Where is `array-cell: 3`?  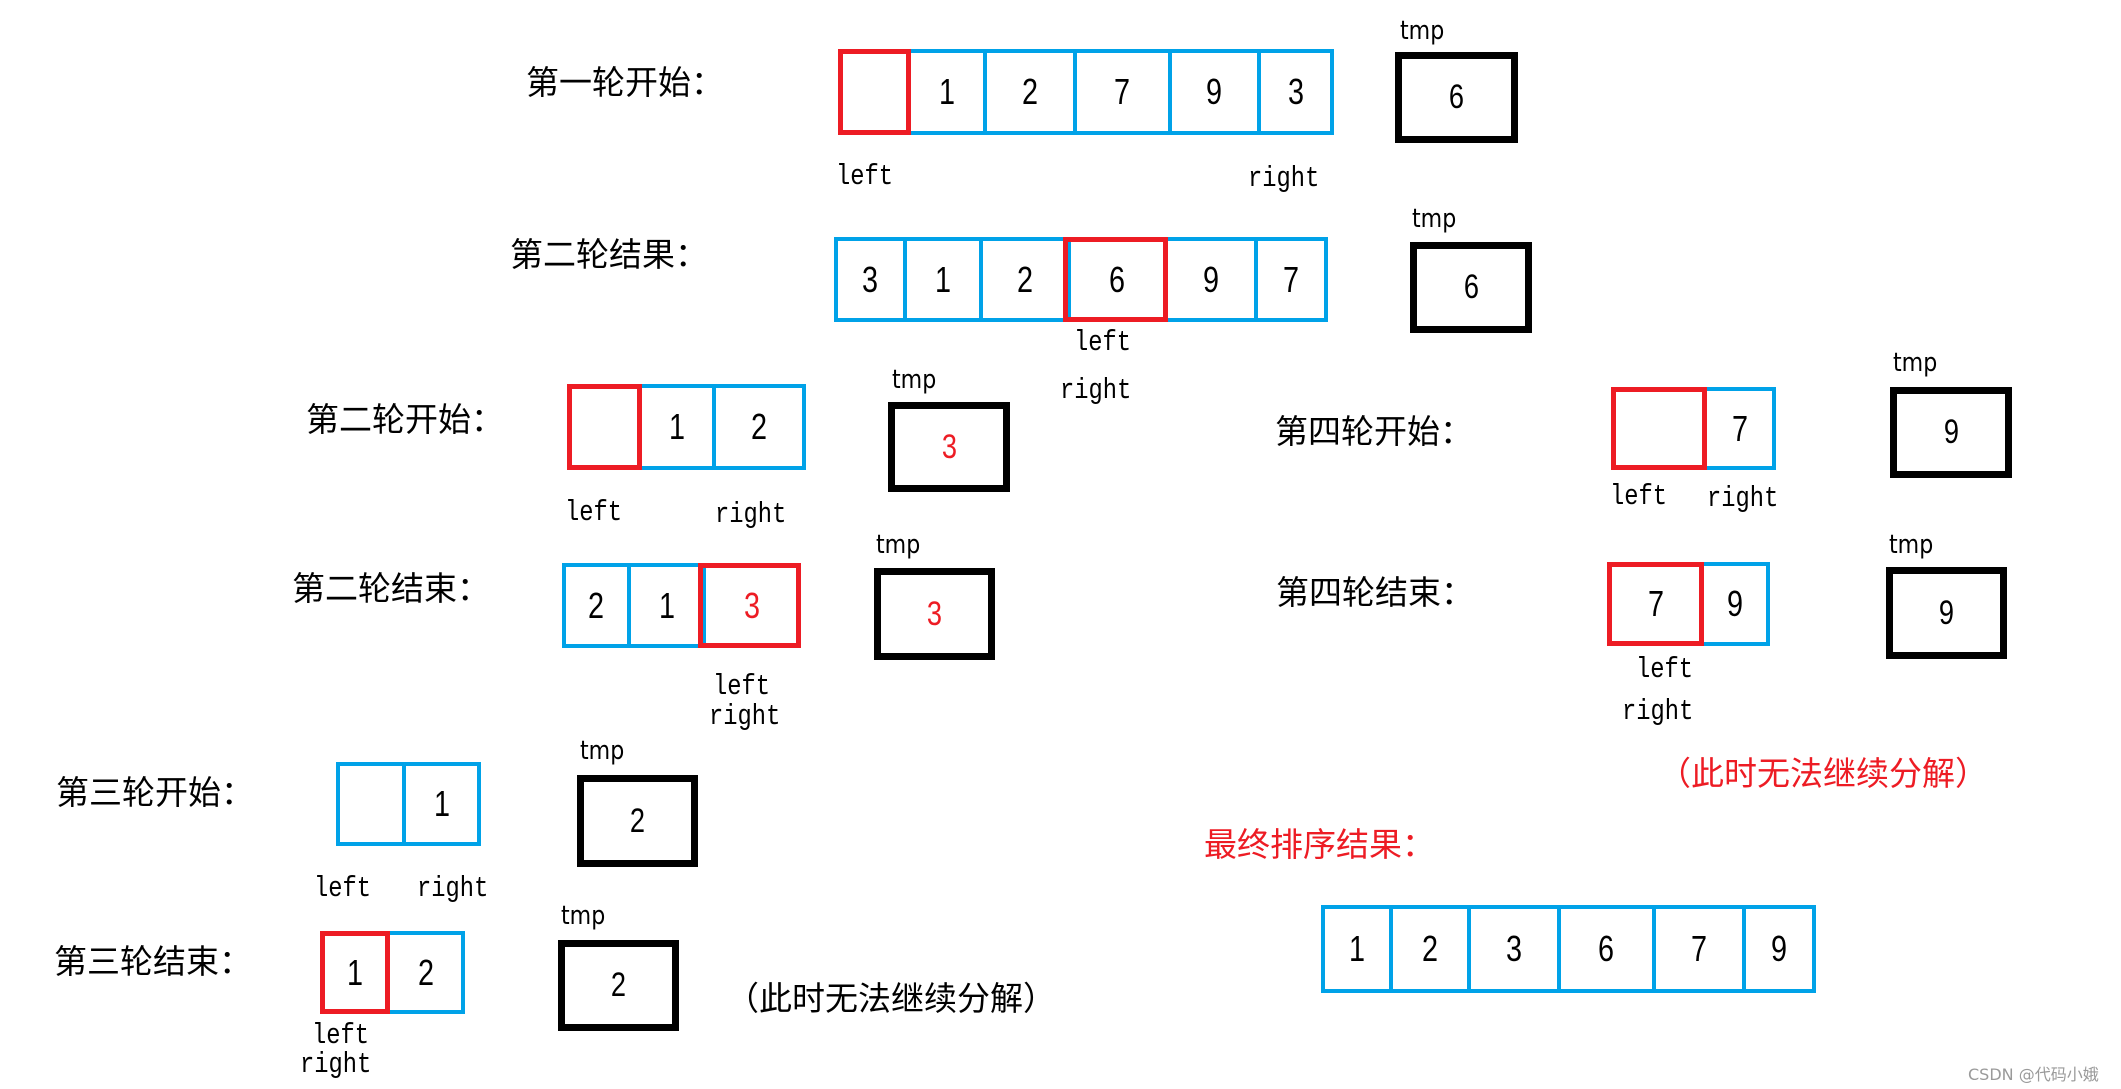 array-cell: 3 is located at coordinates (870, 279).